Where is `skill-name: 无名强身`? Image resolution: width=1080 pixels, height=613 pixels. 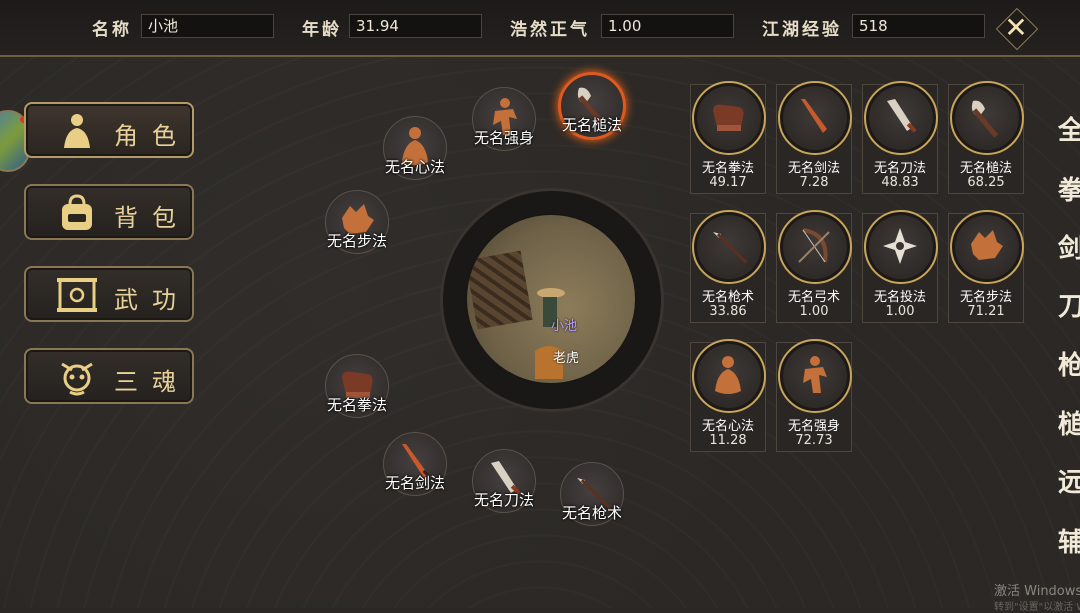
skill-name: 无名强身 is located at coordinates (813, 426).